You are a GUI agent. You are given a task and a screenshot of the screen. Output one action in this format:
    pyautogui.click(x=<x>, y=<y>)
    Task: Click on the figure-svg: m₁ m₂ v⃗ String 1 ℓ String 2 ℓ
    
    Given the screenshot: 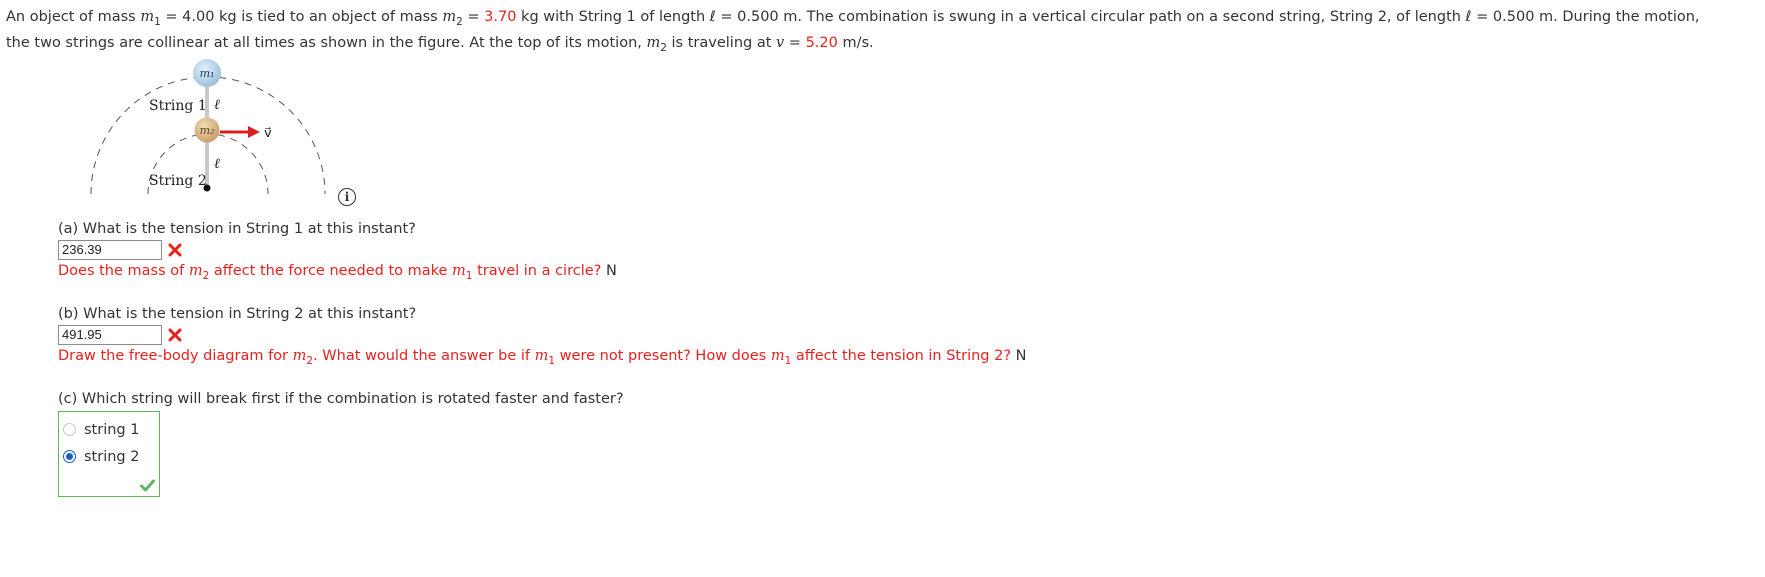 What is the action you would take?
    pyautogui.click(x=208, y=127)
    